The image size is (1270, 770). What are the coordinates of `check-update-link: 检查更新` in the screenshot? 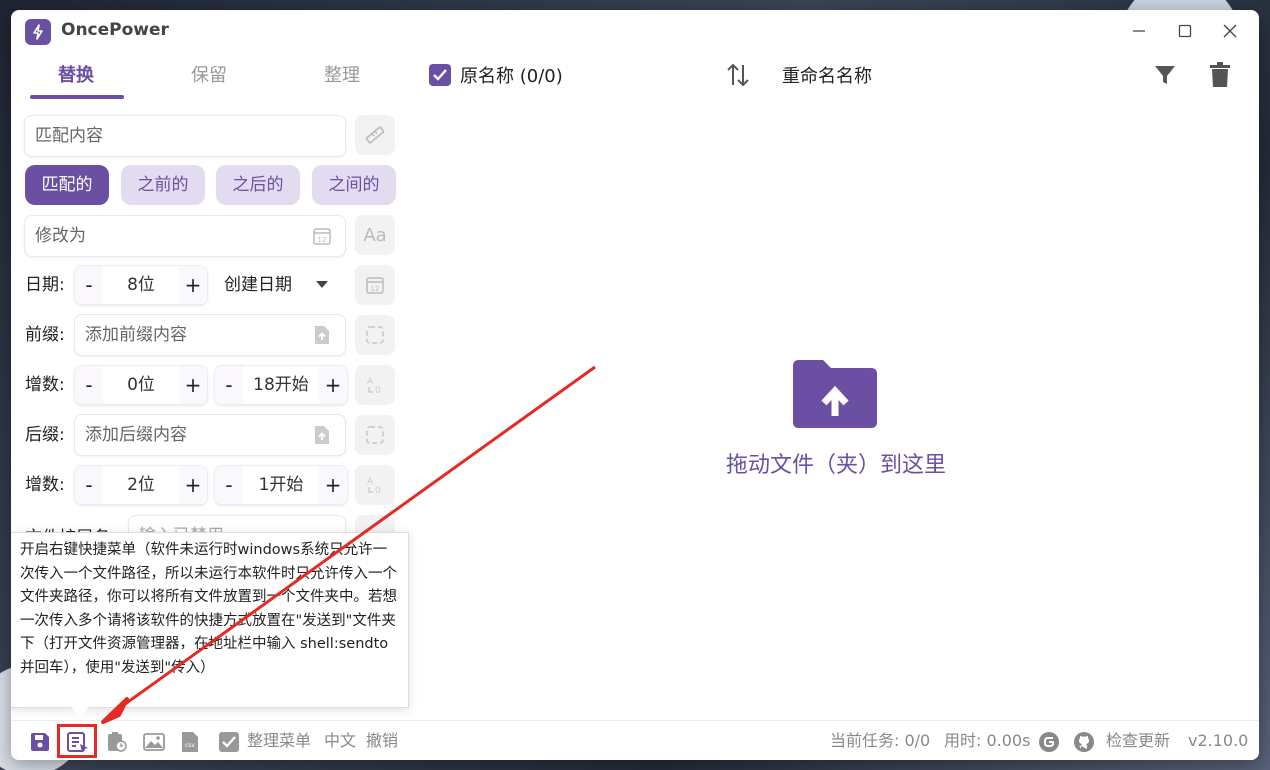 It's located at (1138, 741).